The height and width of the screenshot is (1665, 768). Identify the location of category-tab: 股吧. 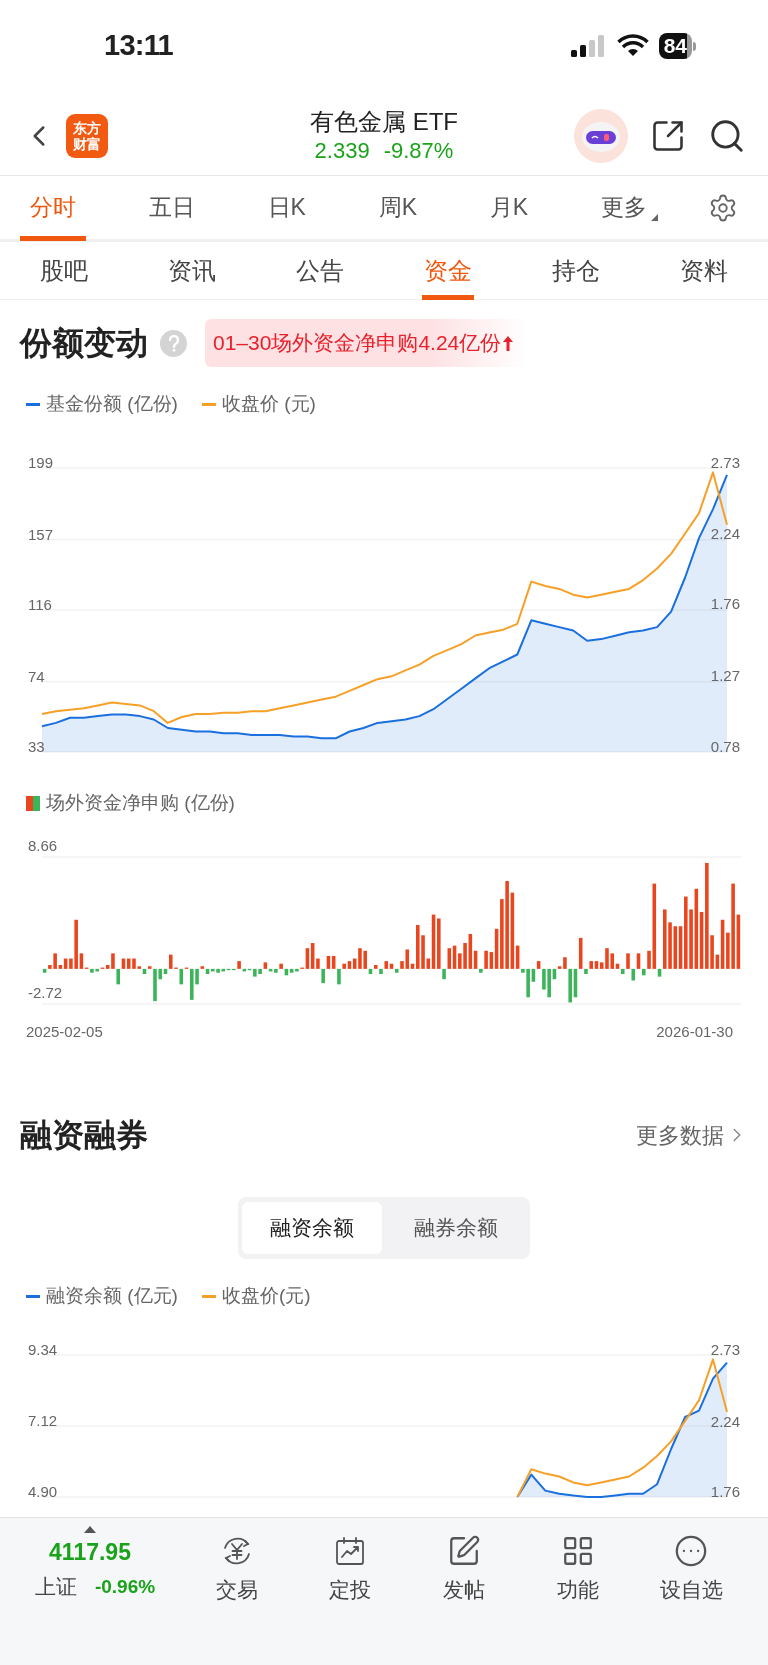
(64, 271).